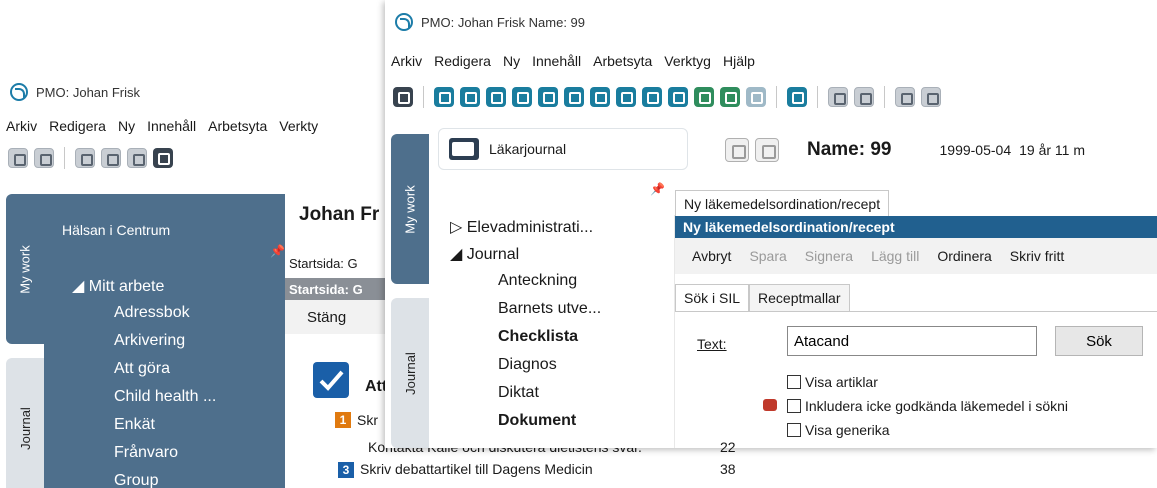  Describe the element at coordinates (410, 209) in the screenshot. I see `tab-my-work: My work` at that location.